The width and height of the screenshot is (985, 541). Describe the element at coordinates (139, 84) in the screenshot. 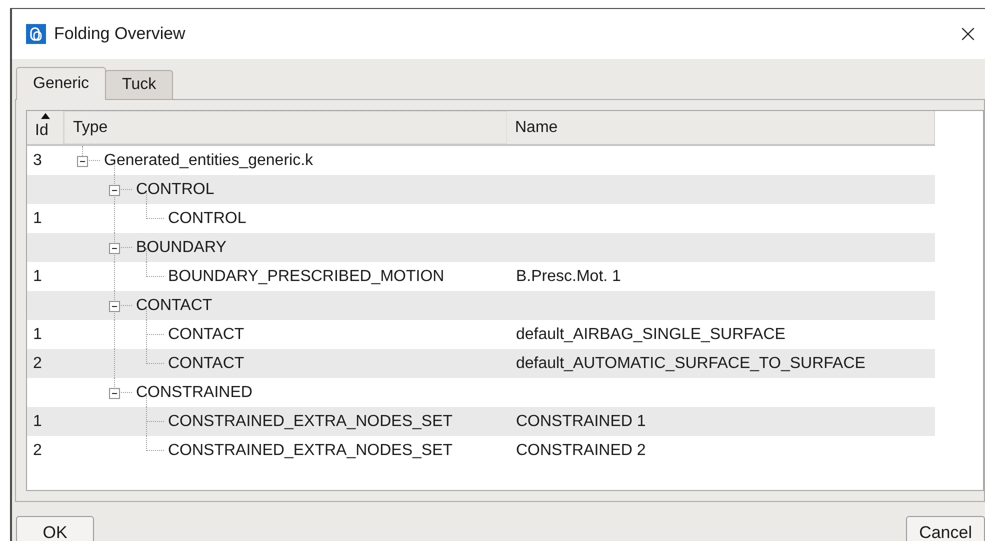

I see `tab: Tuck` at that location.